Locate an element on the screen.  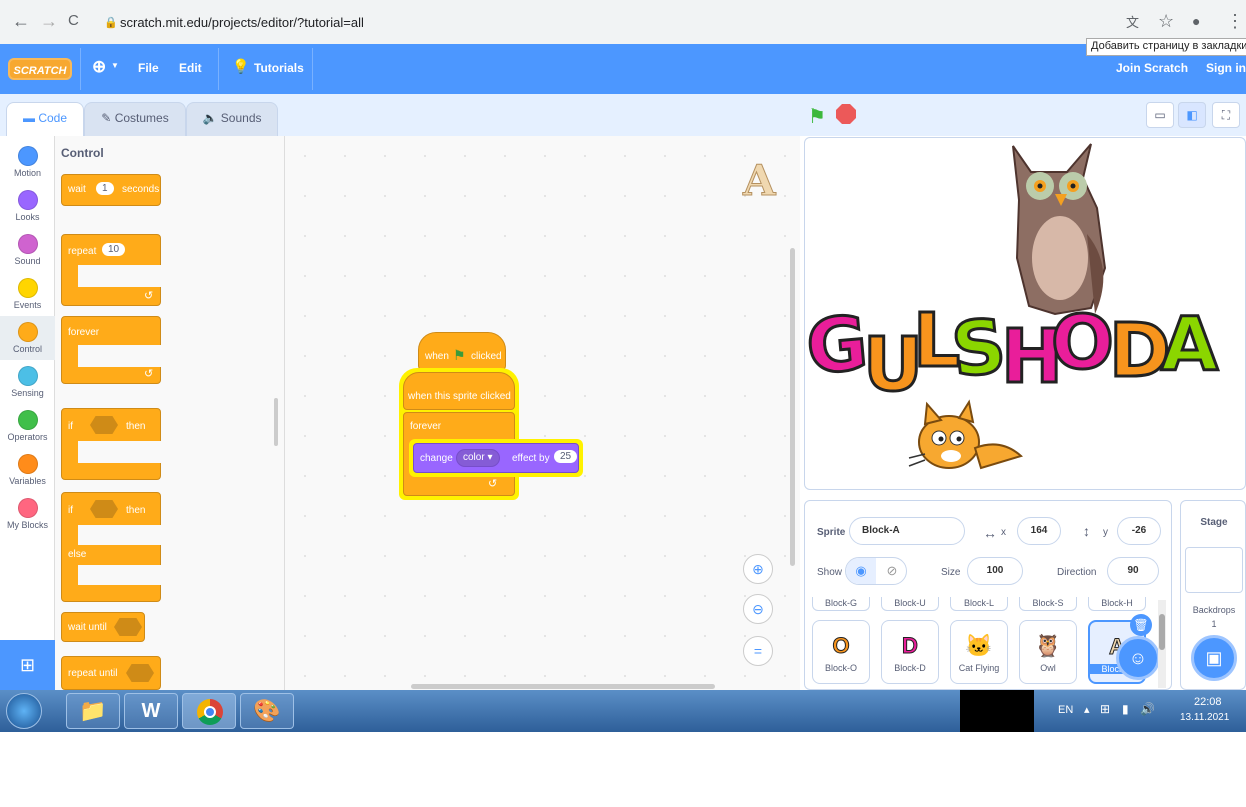
sprite-list-scrollbar is located at coordinates (1162, 644).